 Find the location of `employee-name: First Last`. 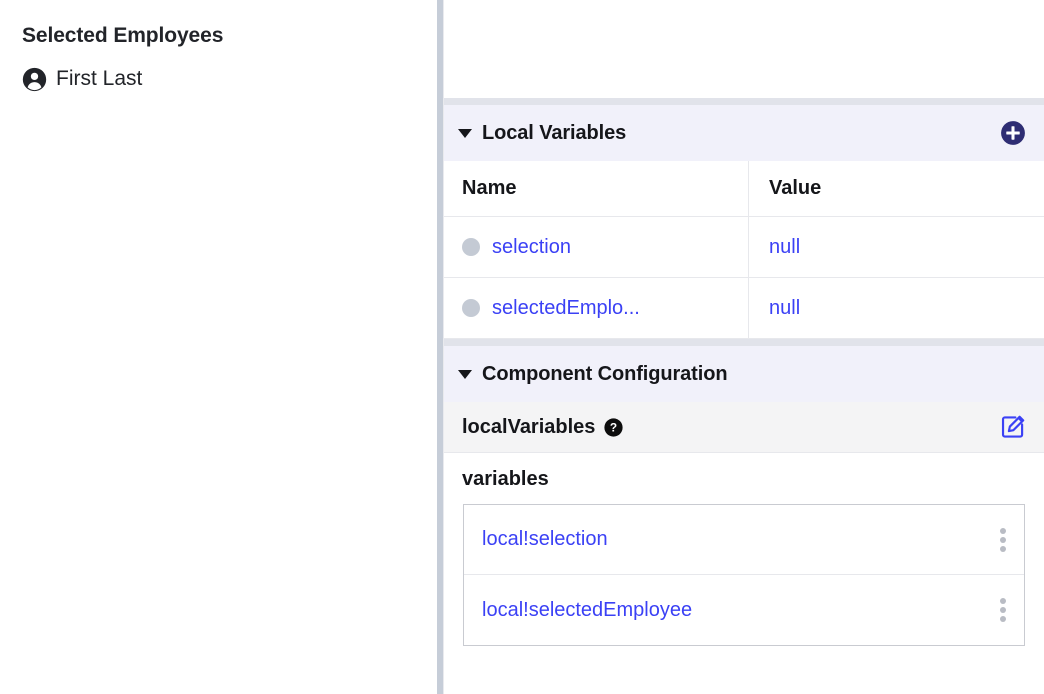

employee-name: First Last is located at coordinates (99, 78).